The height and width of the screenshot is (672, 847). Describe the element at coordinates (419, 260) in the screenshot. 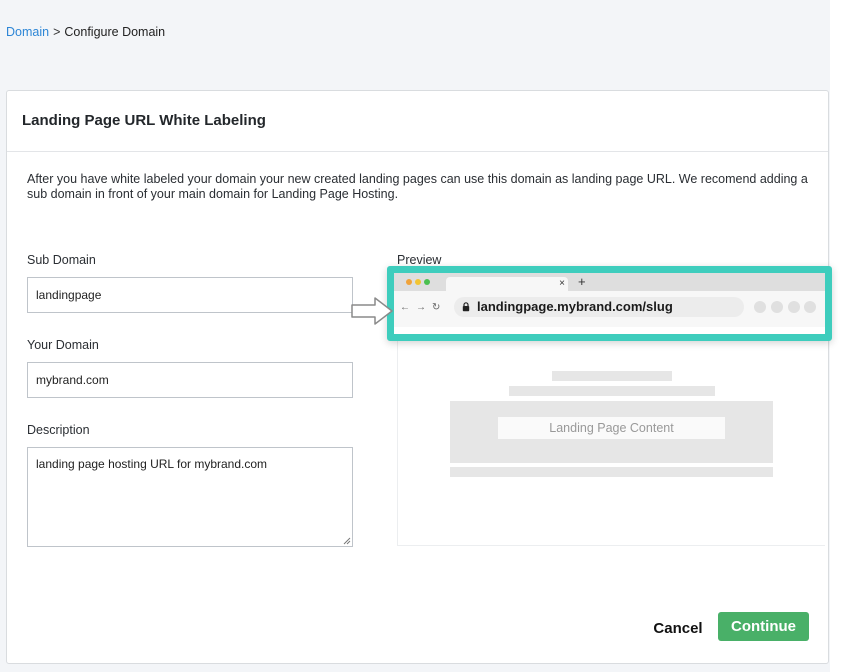

I see `preview-label: Preview` at that location.